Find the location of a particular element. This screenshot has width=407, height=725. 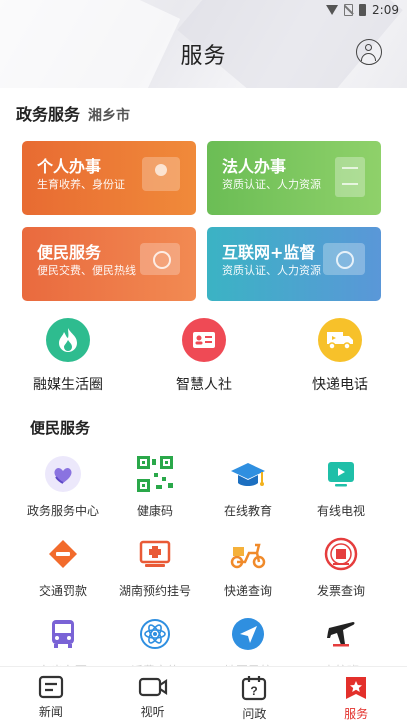

tab-inquiry: ? 问政 is located at coordinates (255, 696).